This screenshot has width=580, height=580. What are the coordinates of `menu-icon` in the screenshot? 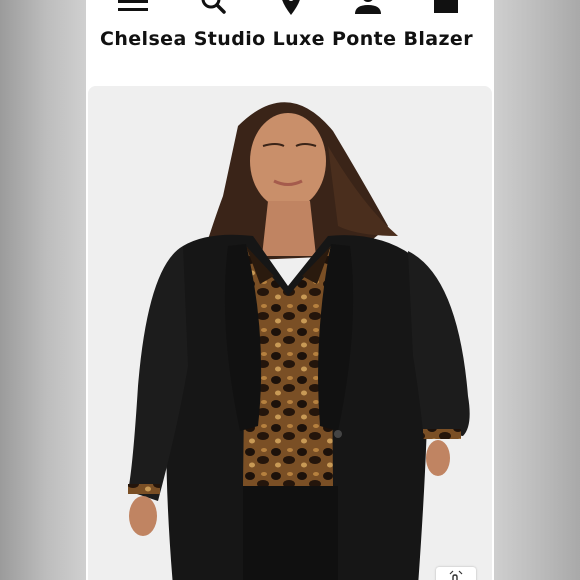 It's located at (133, 9).